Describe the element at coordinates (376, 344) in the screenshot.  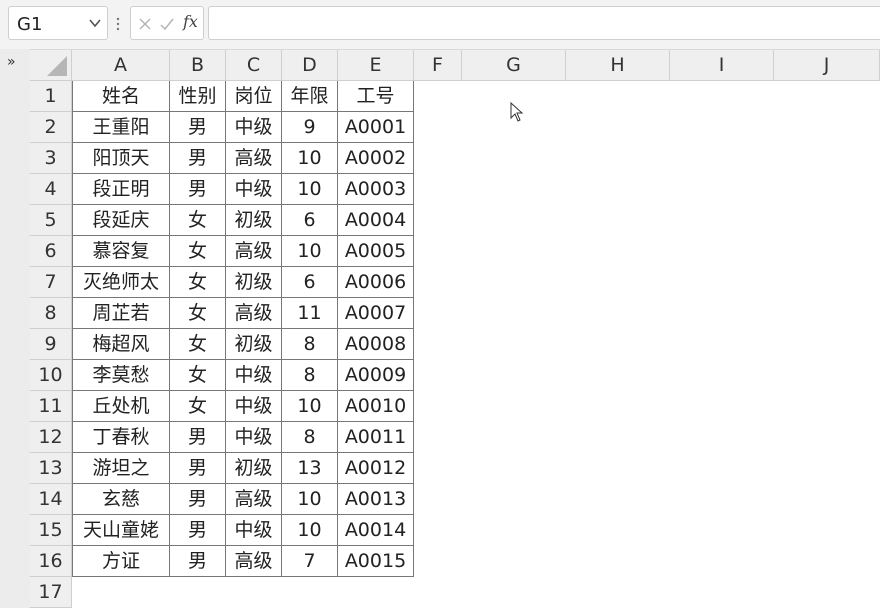
I see `table-cell: A0008` at that location.